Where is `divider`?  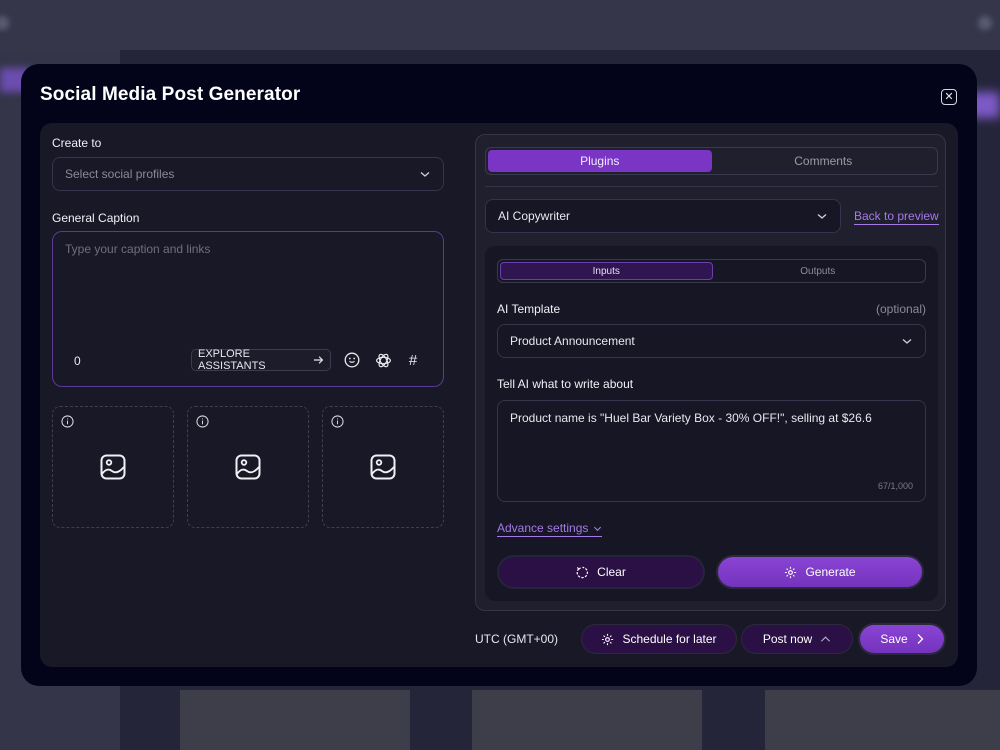
divider is located at coordinates (711, 186).